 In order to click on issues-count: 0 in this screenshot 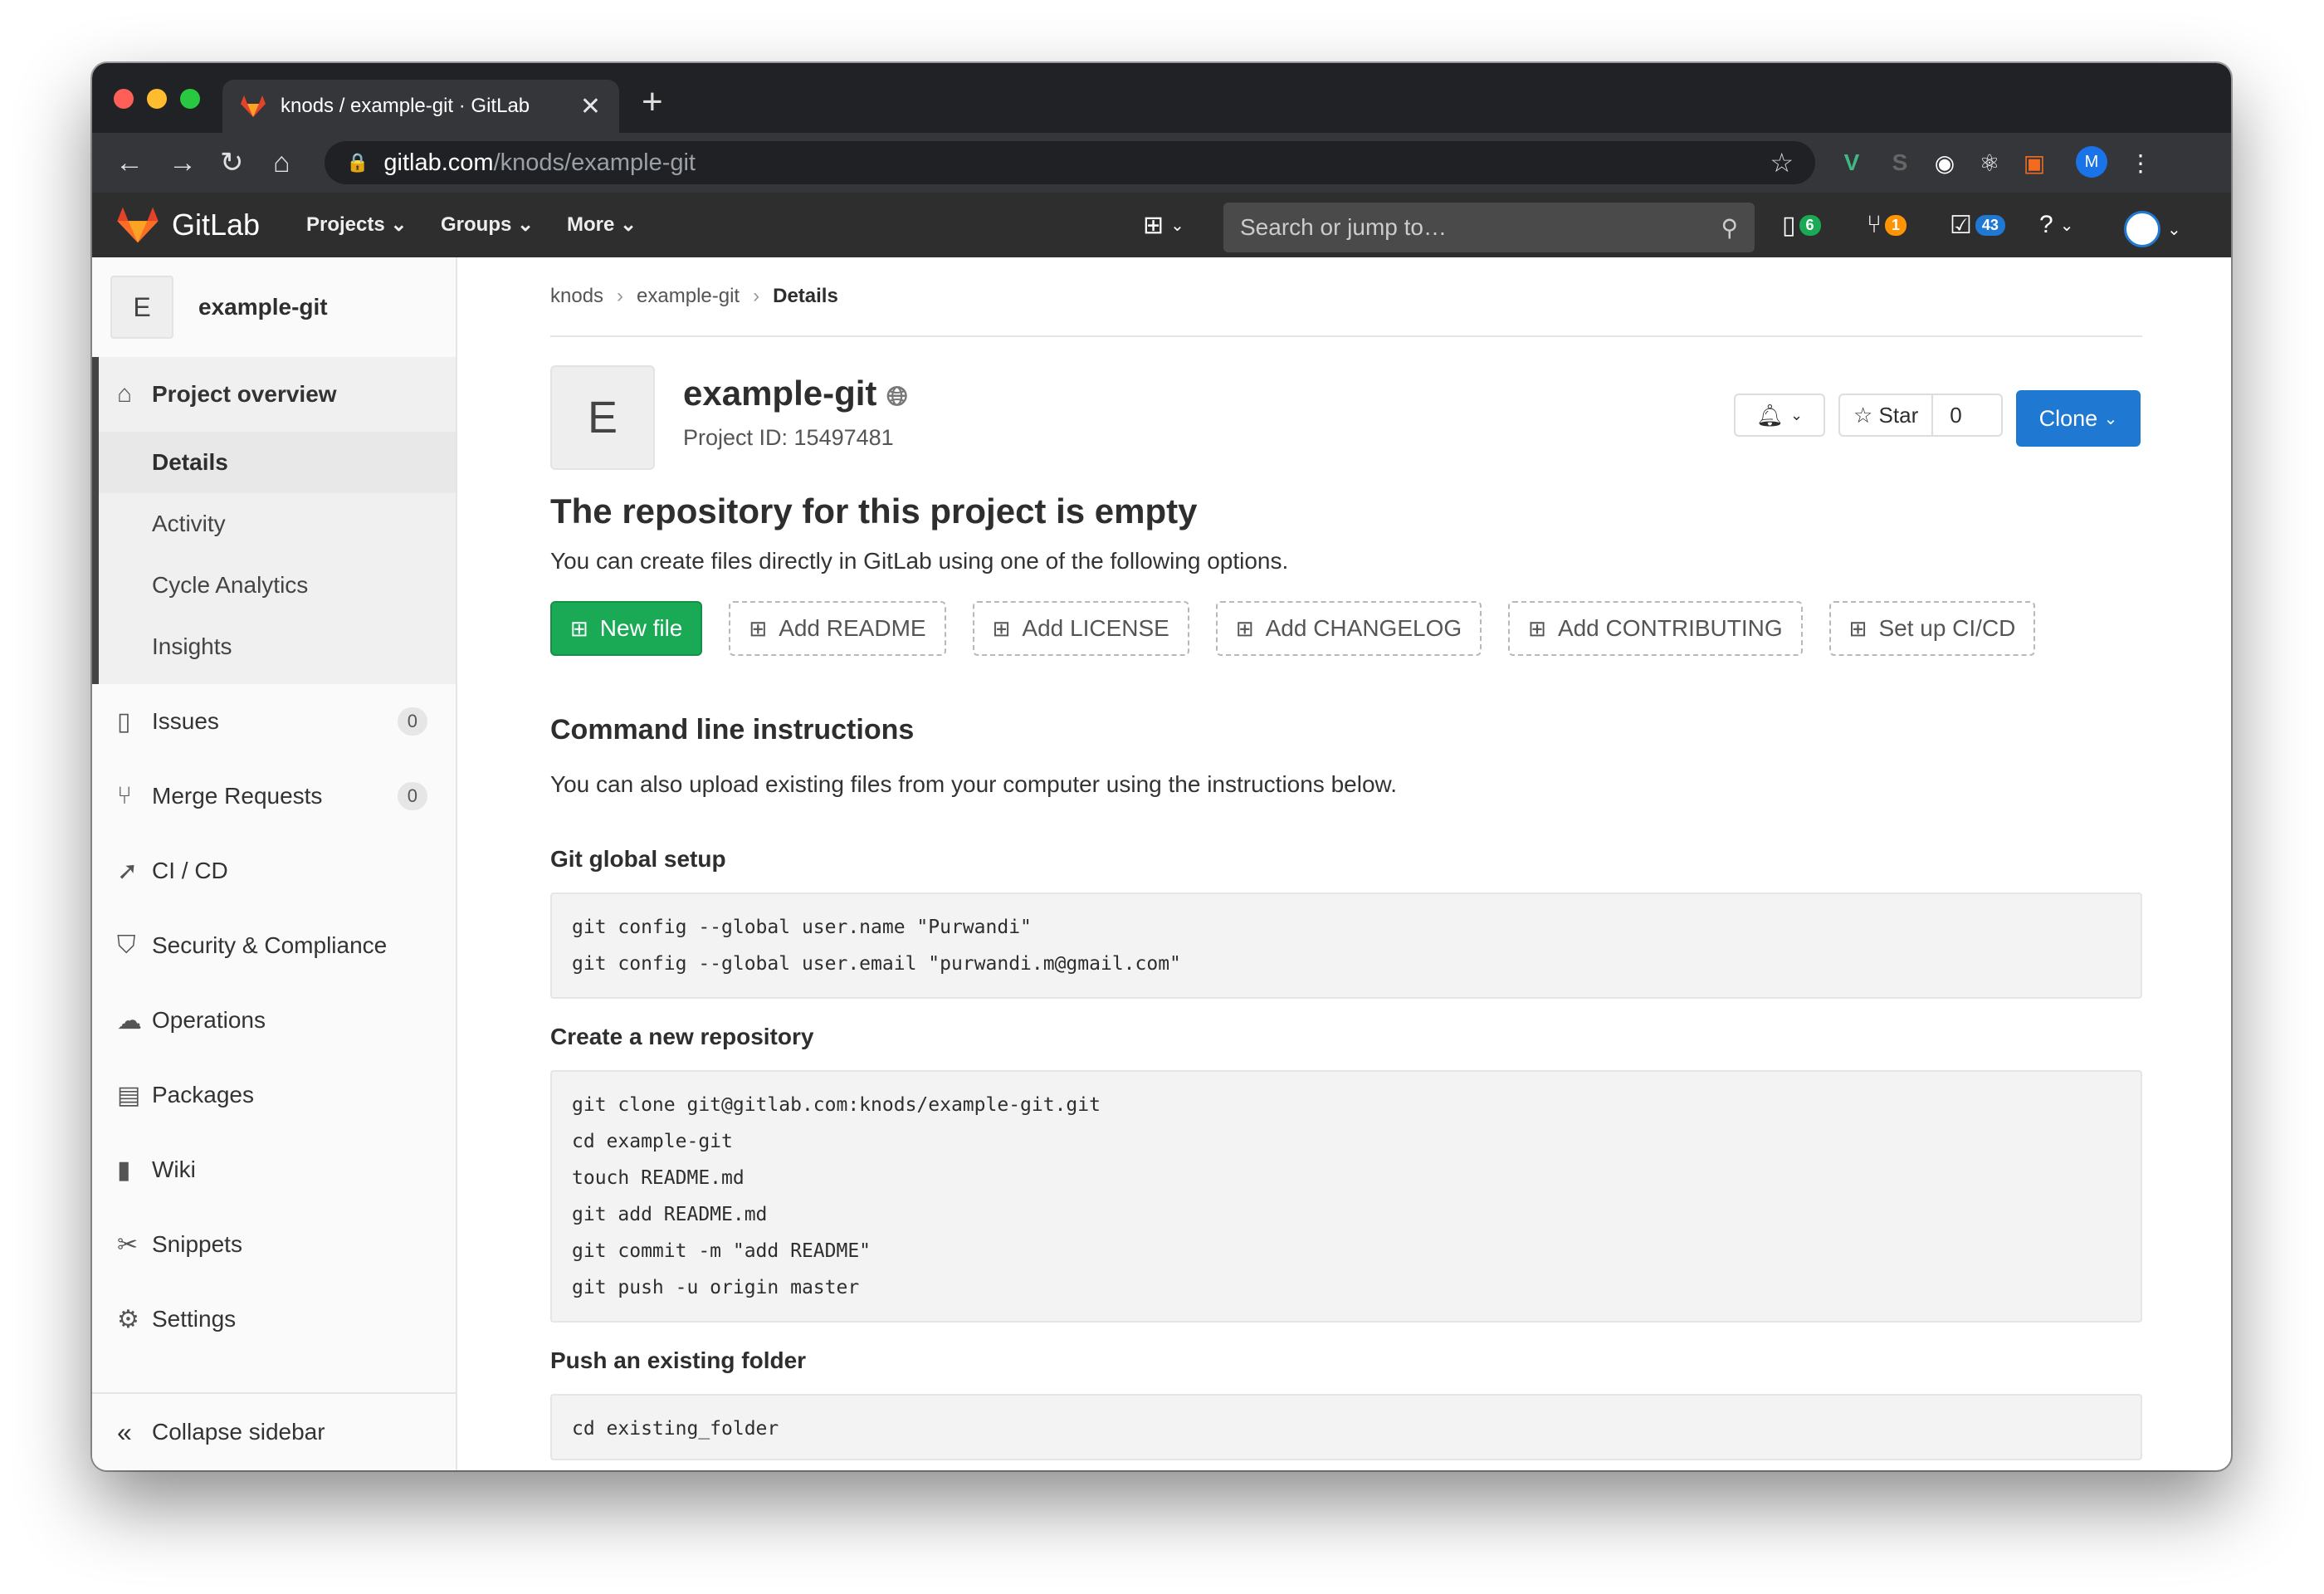, I will do `click(412, 721)`.